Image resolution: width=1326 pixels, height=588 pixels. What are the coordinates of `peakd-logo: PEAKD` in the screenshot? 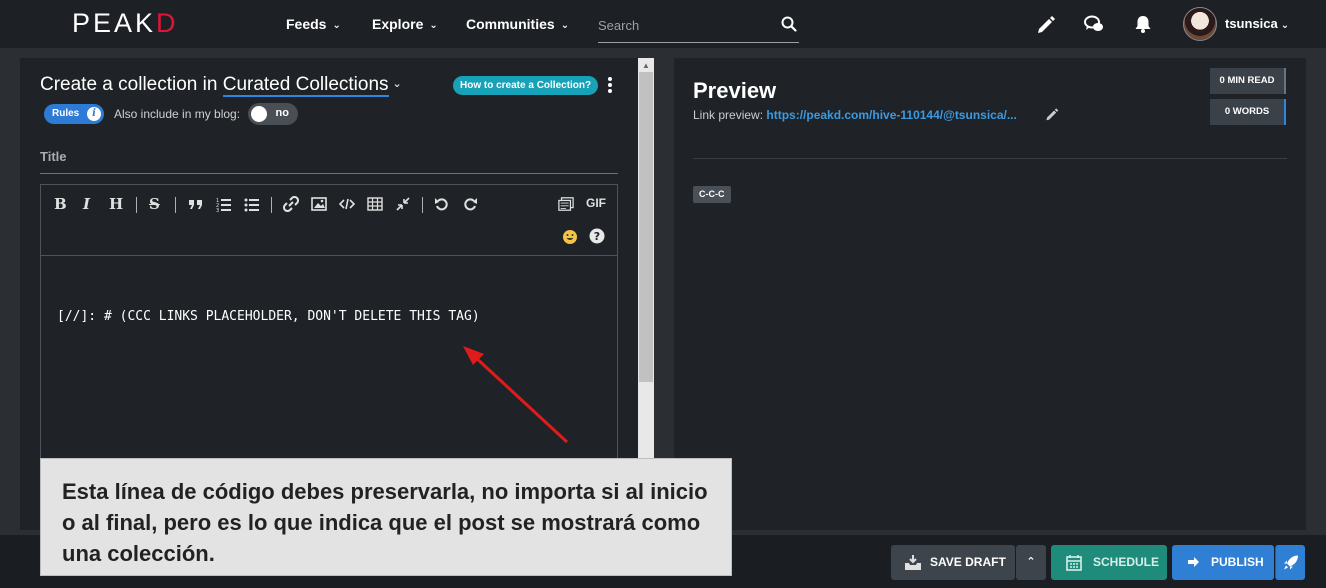 It's located at (125, 23).